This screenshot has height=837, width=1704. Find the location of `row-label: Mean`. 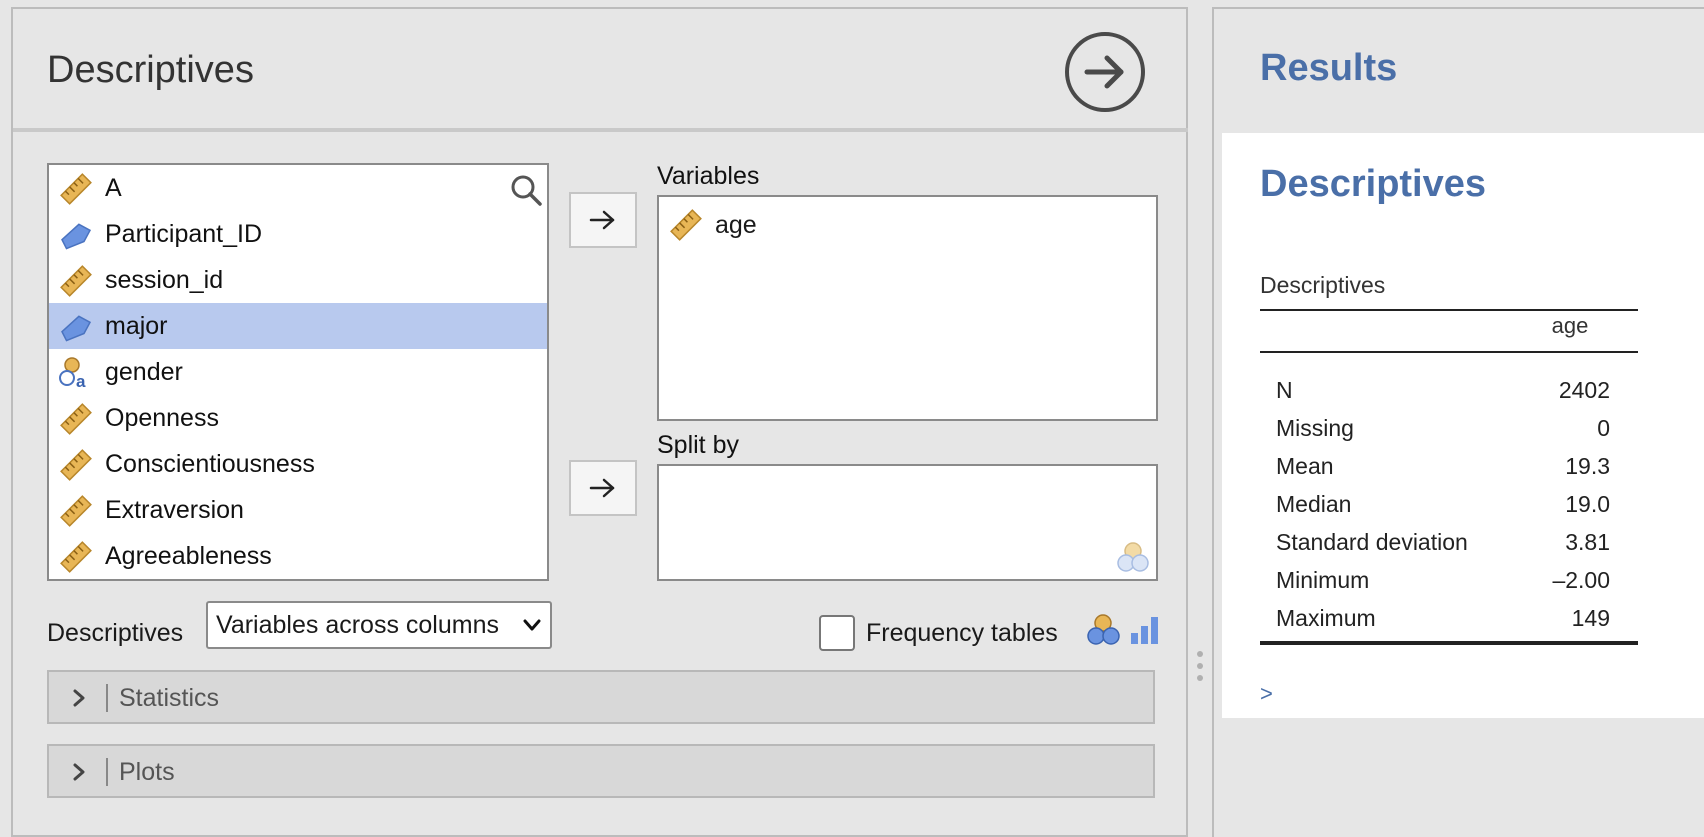

row-label: Mean is located at coordinates (1305, 466).